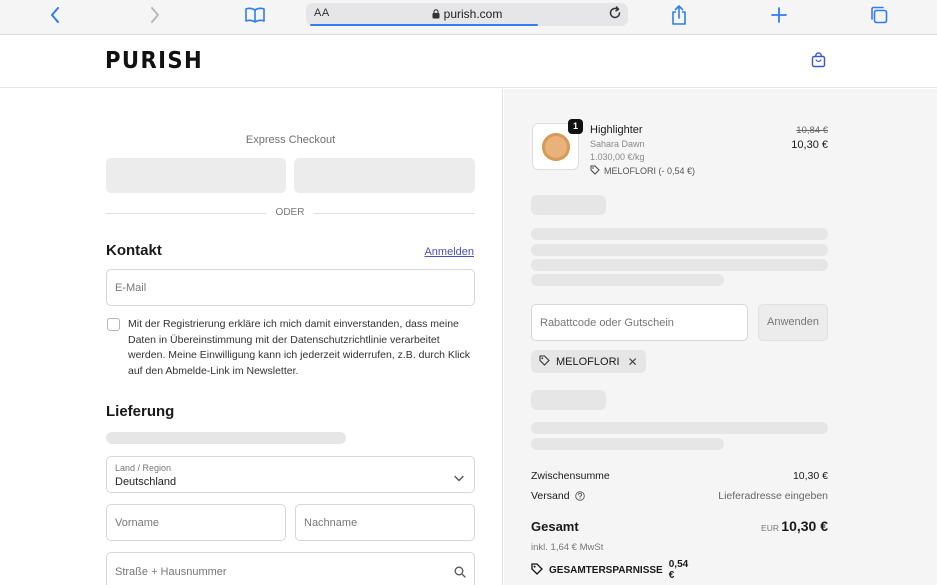  I want to click on reload-icon, so click(615, 15).